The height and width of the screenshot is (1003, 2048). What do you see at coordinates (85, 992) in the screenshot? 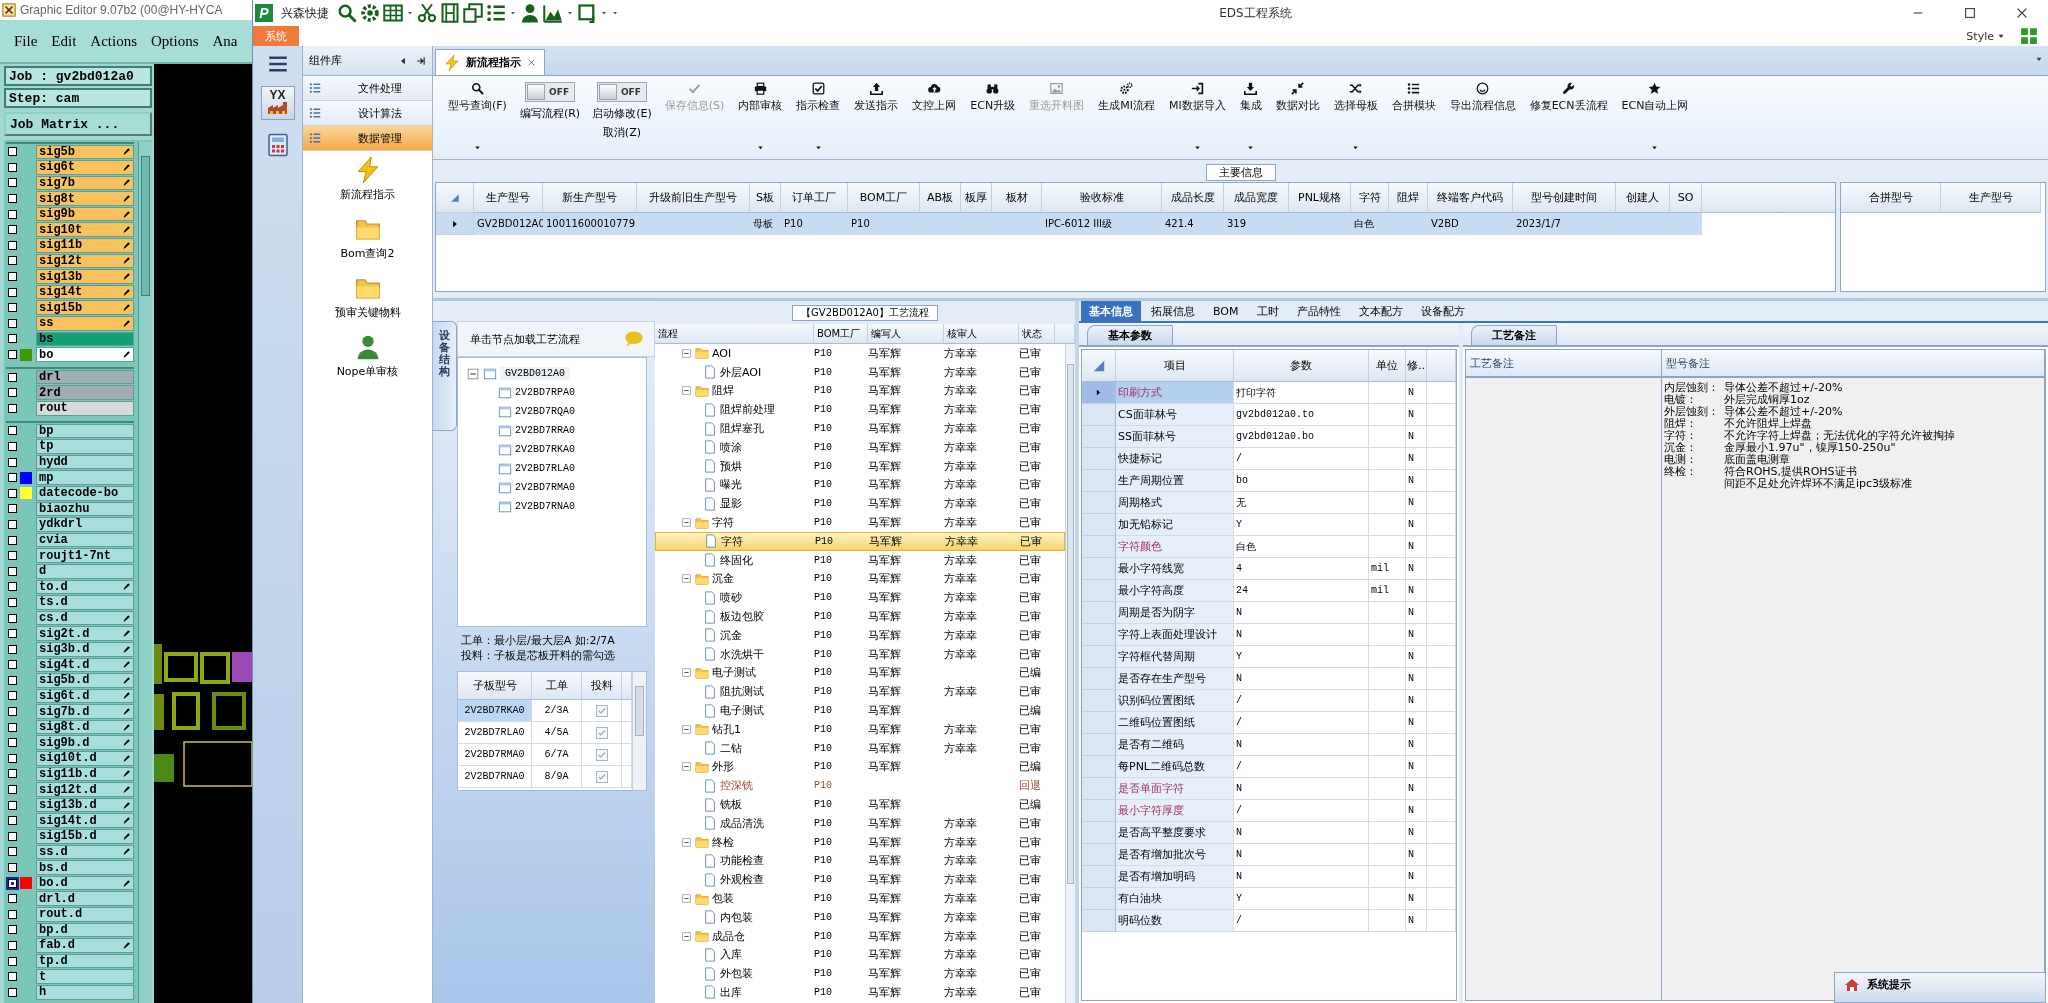
I see `layer-name: h` at bounding box center [85, 992].